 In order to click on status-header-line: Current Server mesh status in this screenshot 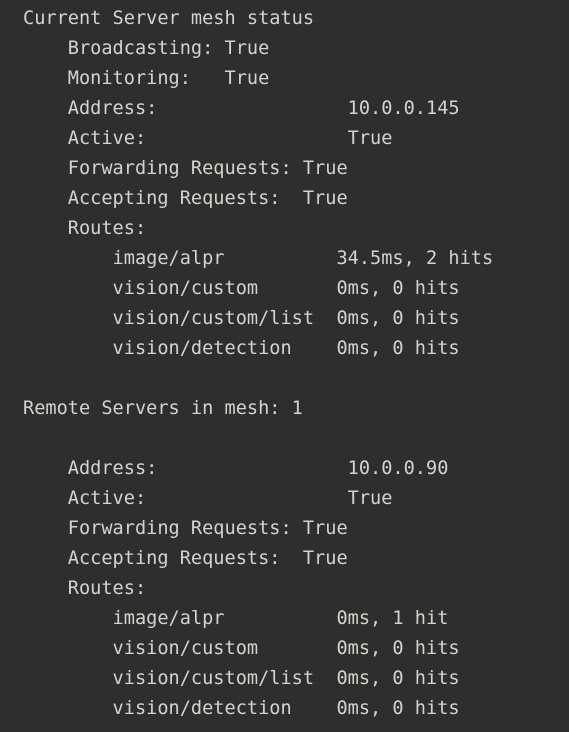, I will do `click(169, 18)`.